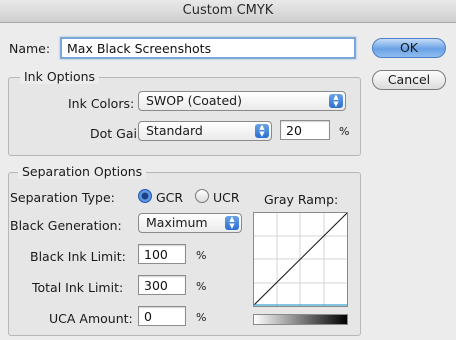 The image size is (456, 340). Describe the element at coordinates (30, 48) in the screenshot. I see `name-label: Name:` at that location.